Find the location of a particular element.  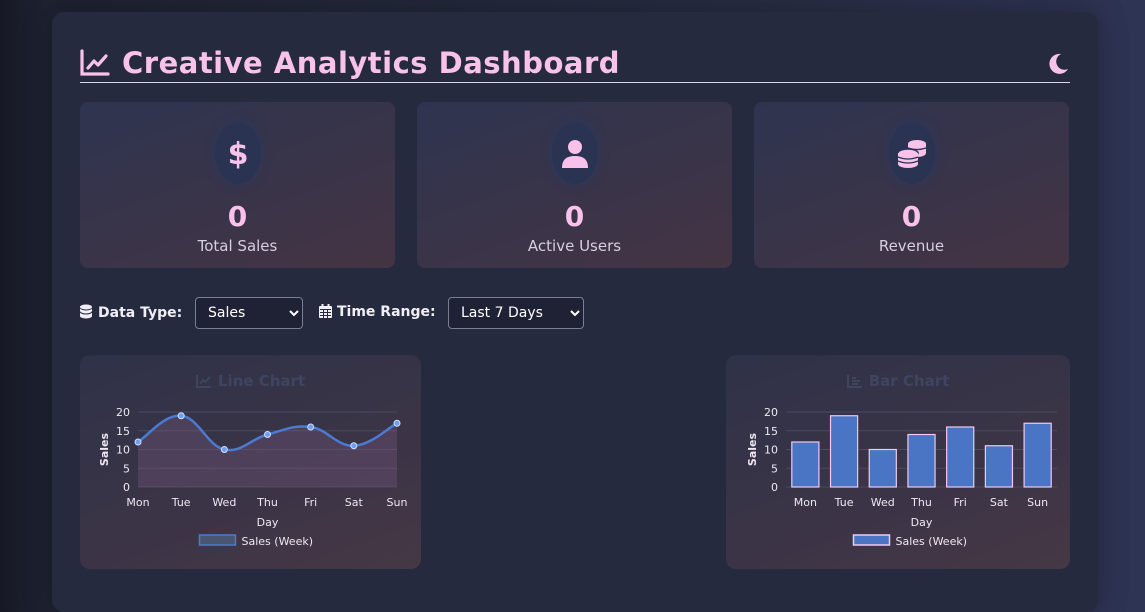

stat-card-total-sales: $ 0 Total Sales is located at coordinates (237, 185).